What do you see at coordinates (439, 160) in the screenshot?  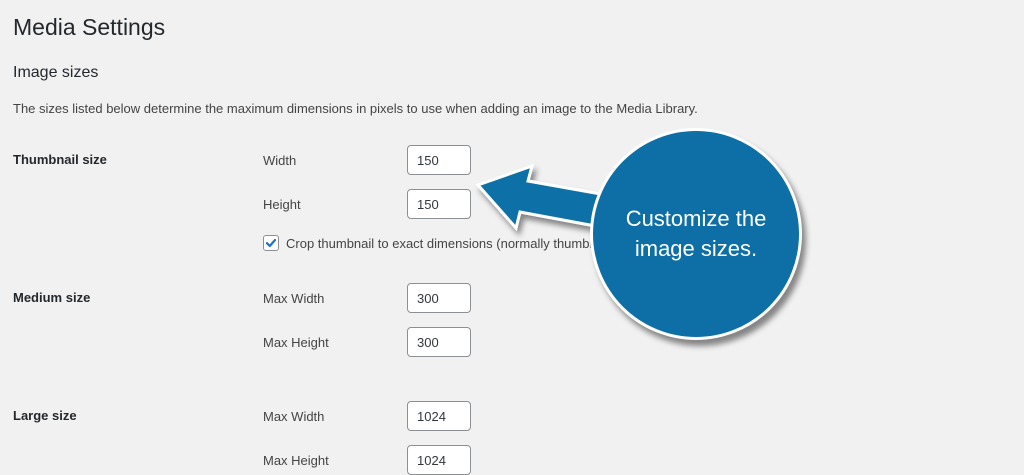 I see `thumbnail-width-input` at bounding box center [439, 160].